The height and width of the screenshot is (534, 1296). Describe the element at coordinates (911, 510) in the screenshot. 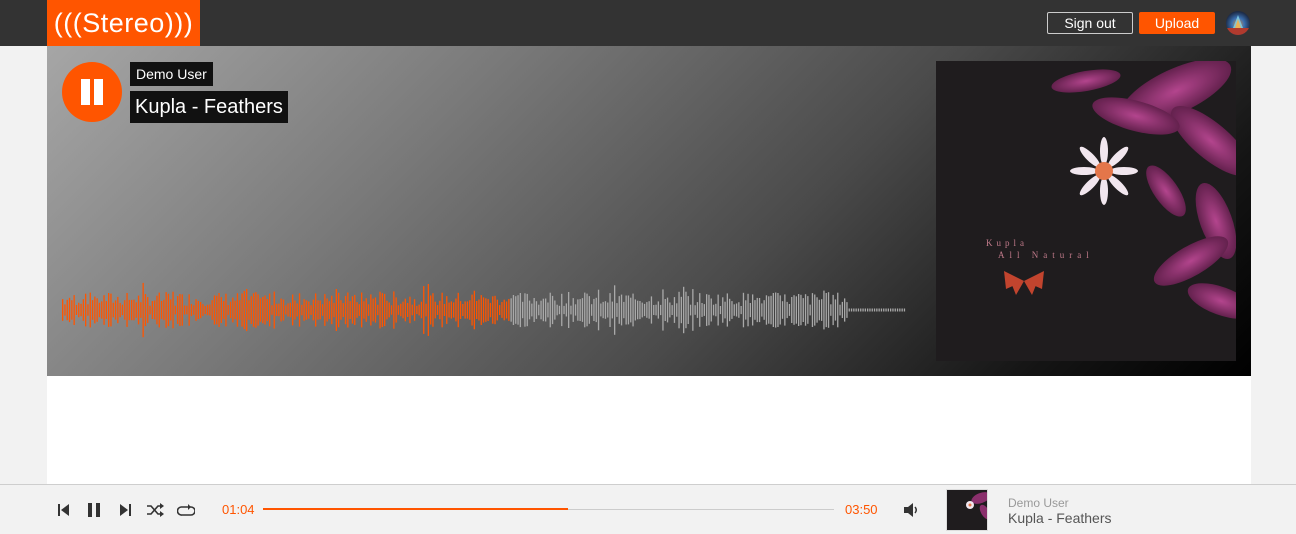

I see `volume-icon` at that location.